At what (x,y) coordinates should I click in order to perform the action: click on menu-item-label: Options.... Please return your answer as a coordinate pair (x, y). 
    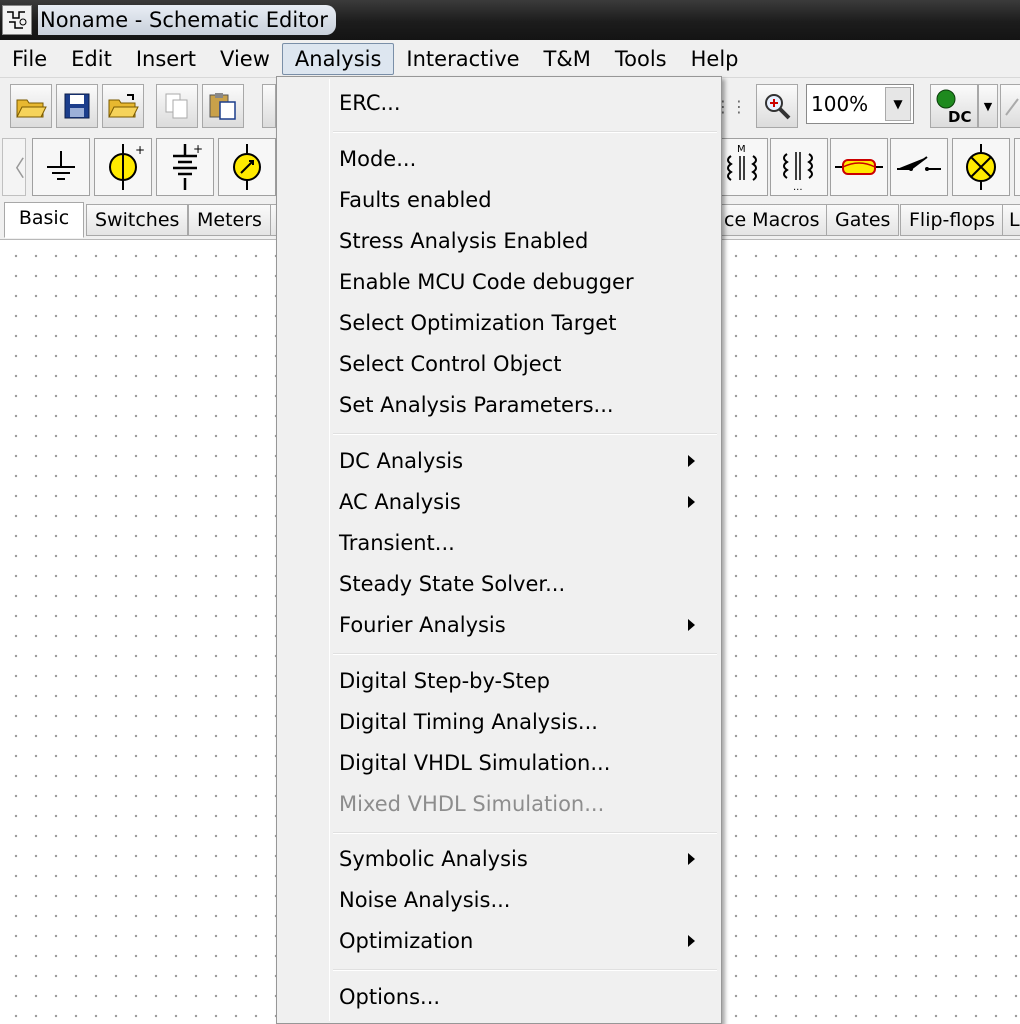
    Looking at the image, I should click on (390, 997).